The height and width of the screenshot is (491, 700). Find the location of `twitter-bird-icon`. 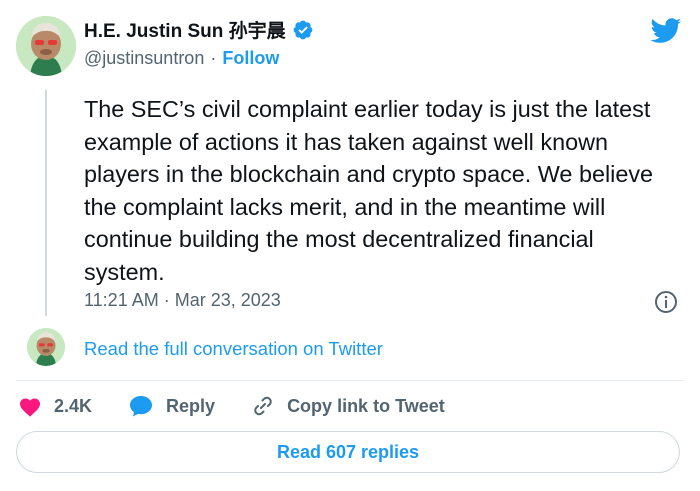

twitter-bird-icon is located at coordinates (666, 33).